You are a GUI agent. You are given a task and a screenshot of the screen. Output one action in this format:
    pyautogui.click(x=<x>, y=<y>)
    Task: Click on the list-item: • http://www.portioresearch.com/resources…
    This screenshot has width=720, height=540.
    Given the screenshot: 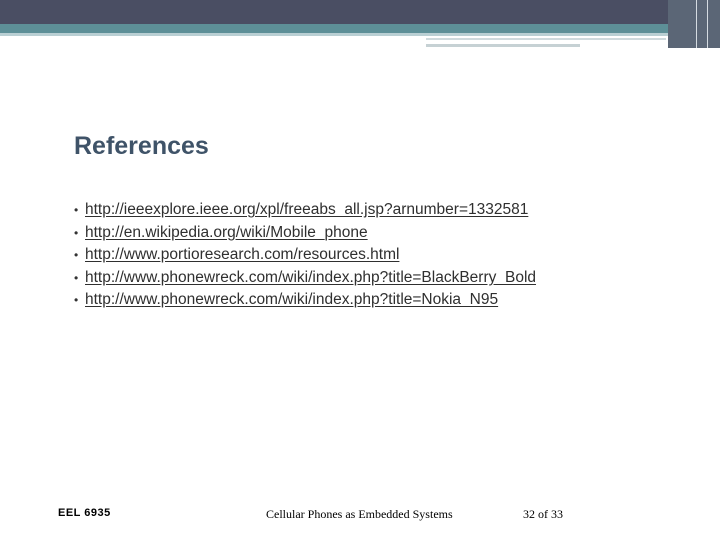 What is the action you would take?
    pyautogui.click(x=305, y=255)
    